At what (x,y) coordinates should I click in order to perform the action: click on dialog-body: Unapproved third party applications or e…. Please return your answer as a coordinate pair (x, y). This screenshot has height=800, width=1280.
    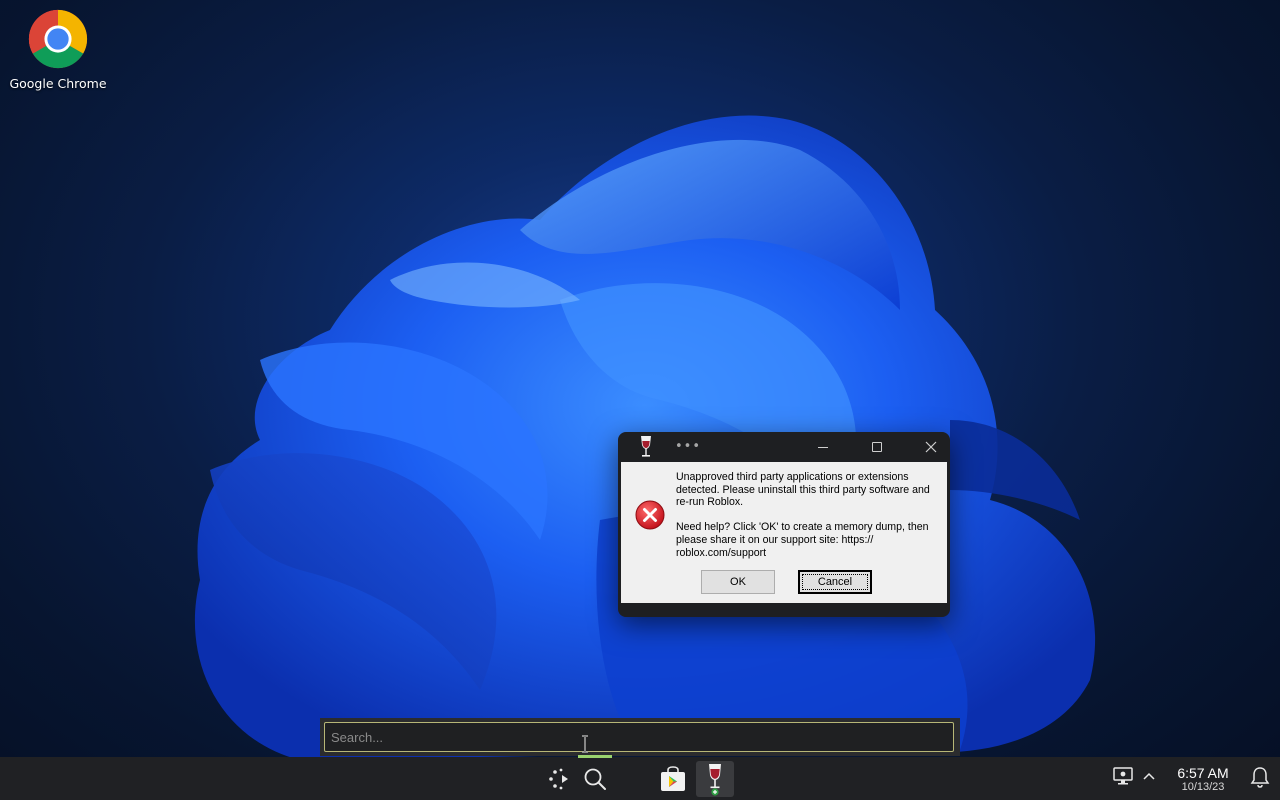
    Looking at the image, I should click on (784, 532).